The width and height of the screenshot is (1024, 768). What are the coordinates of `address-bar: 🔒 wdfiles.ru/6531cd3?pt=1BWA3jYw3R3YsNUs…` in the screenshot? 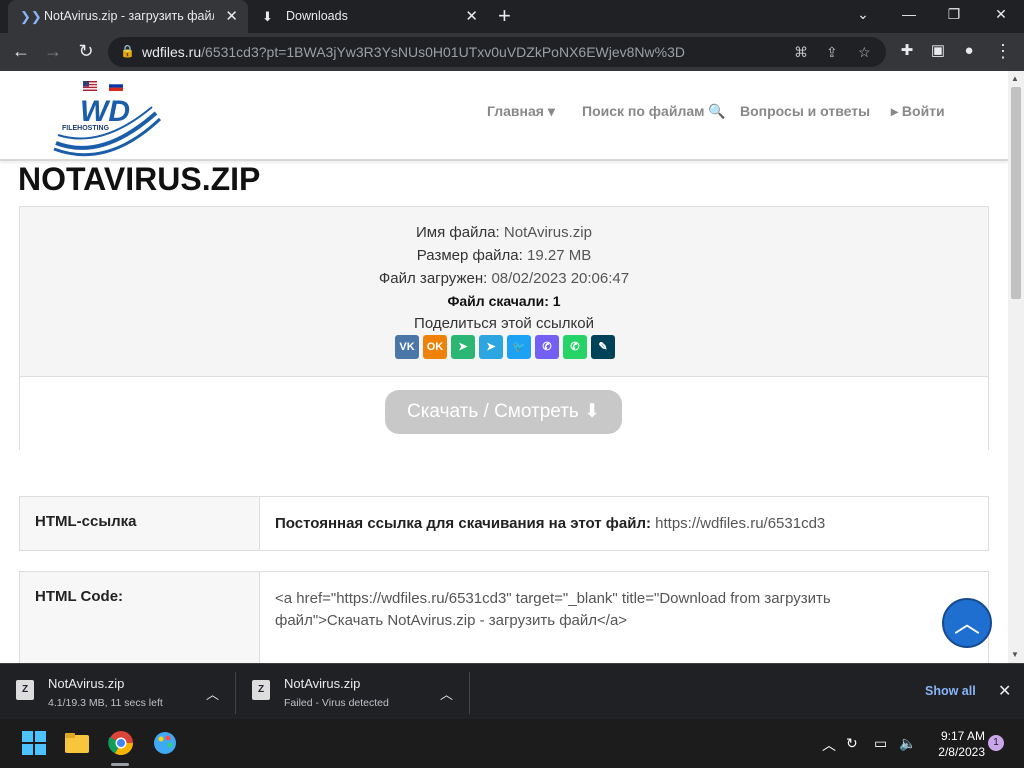 It's located at (497, 52).